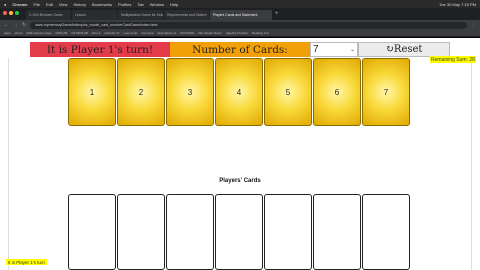 The width and height of the screenshot is (480, 270). I want to click on card-count-value: 7, so click(316, 49).